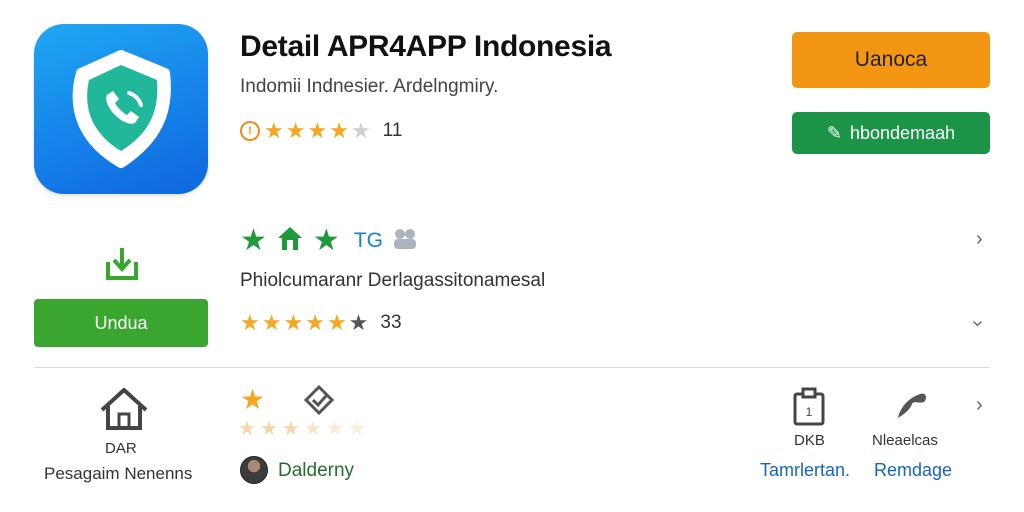  I want to click on star-empty-icon: ★, so click(360, 130).